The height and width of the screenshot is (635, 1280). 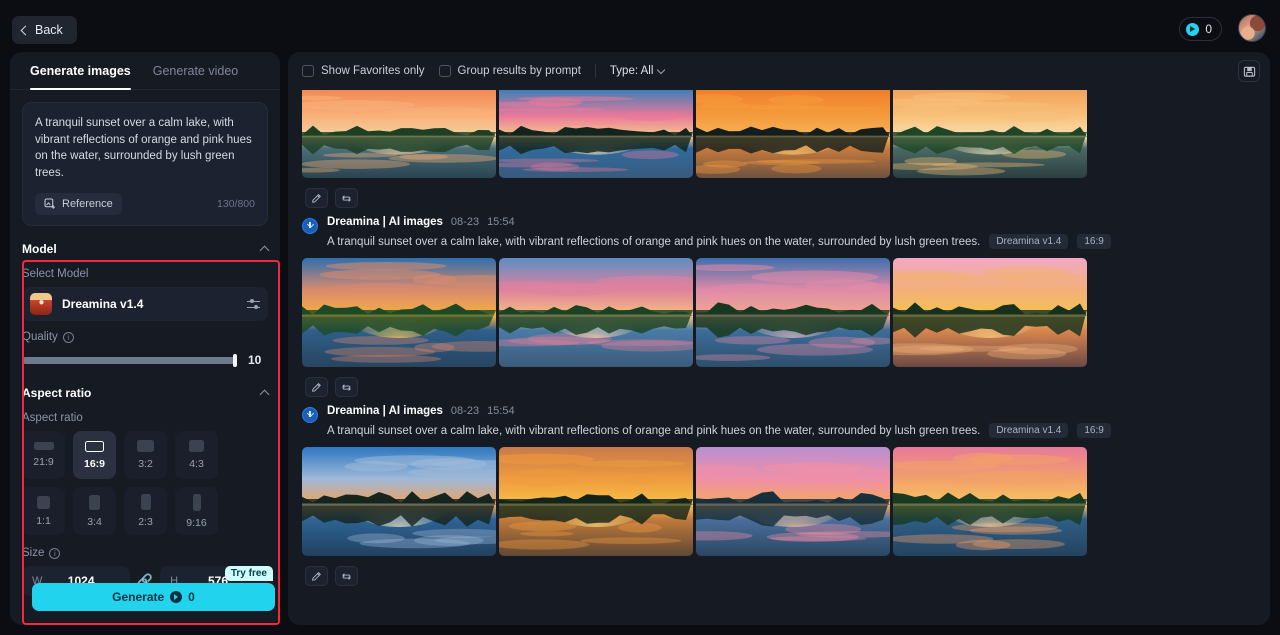 I want to click on aspect-ratio-1-1: 1:1, so click(x=43, y=511).